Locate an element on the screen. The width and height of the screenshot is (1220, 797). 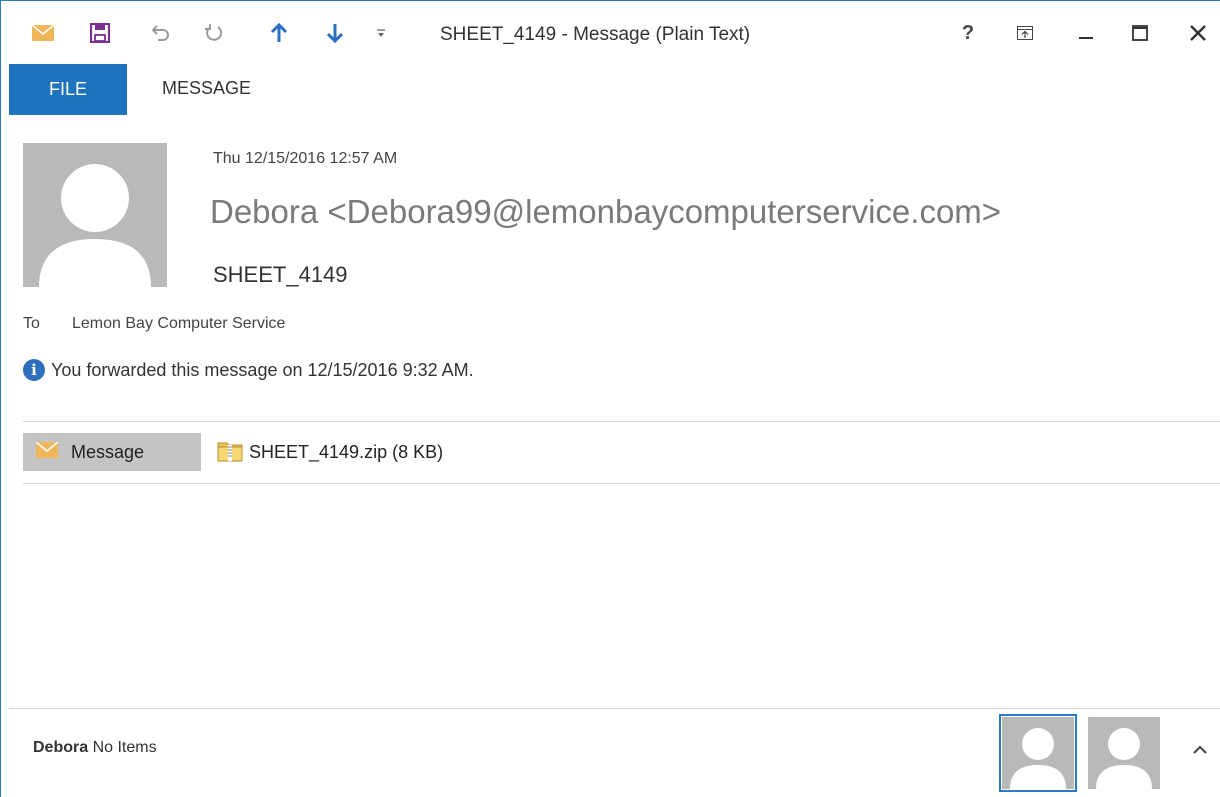
attachment-name: SHEET_4149.zip (8 KB) is located at coordinates (346, 451).